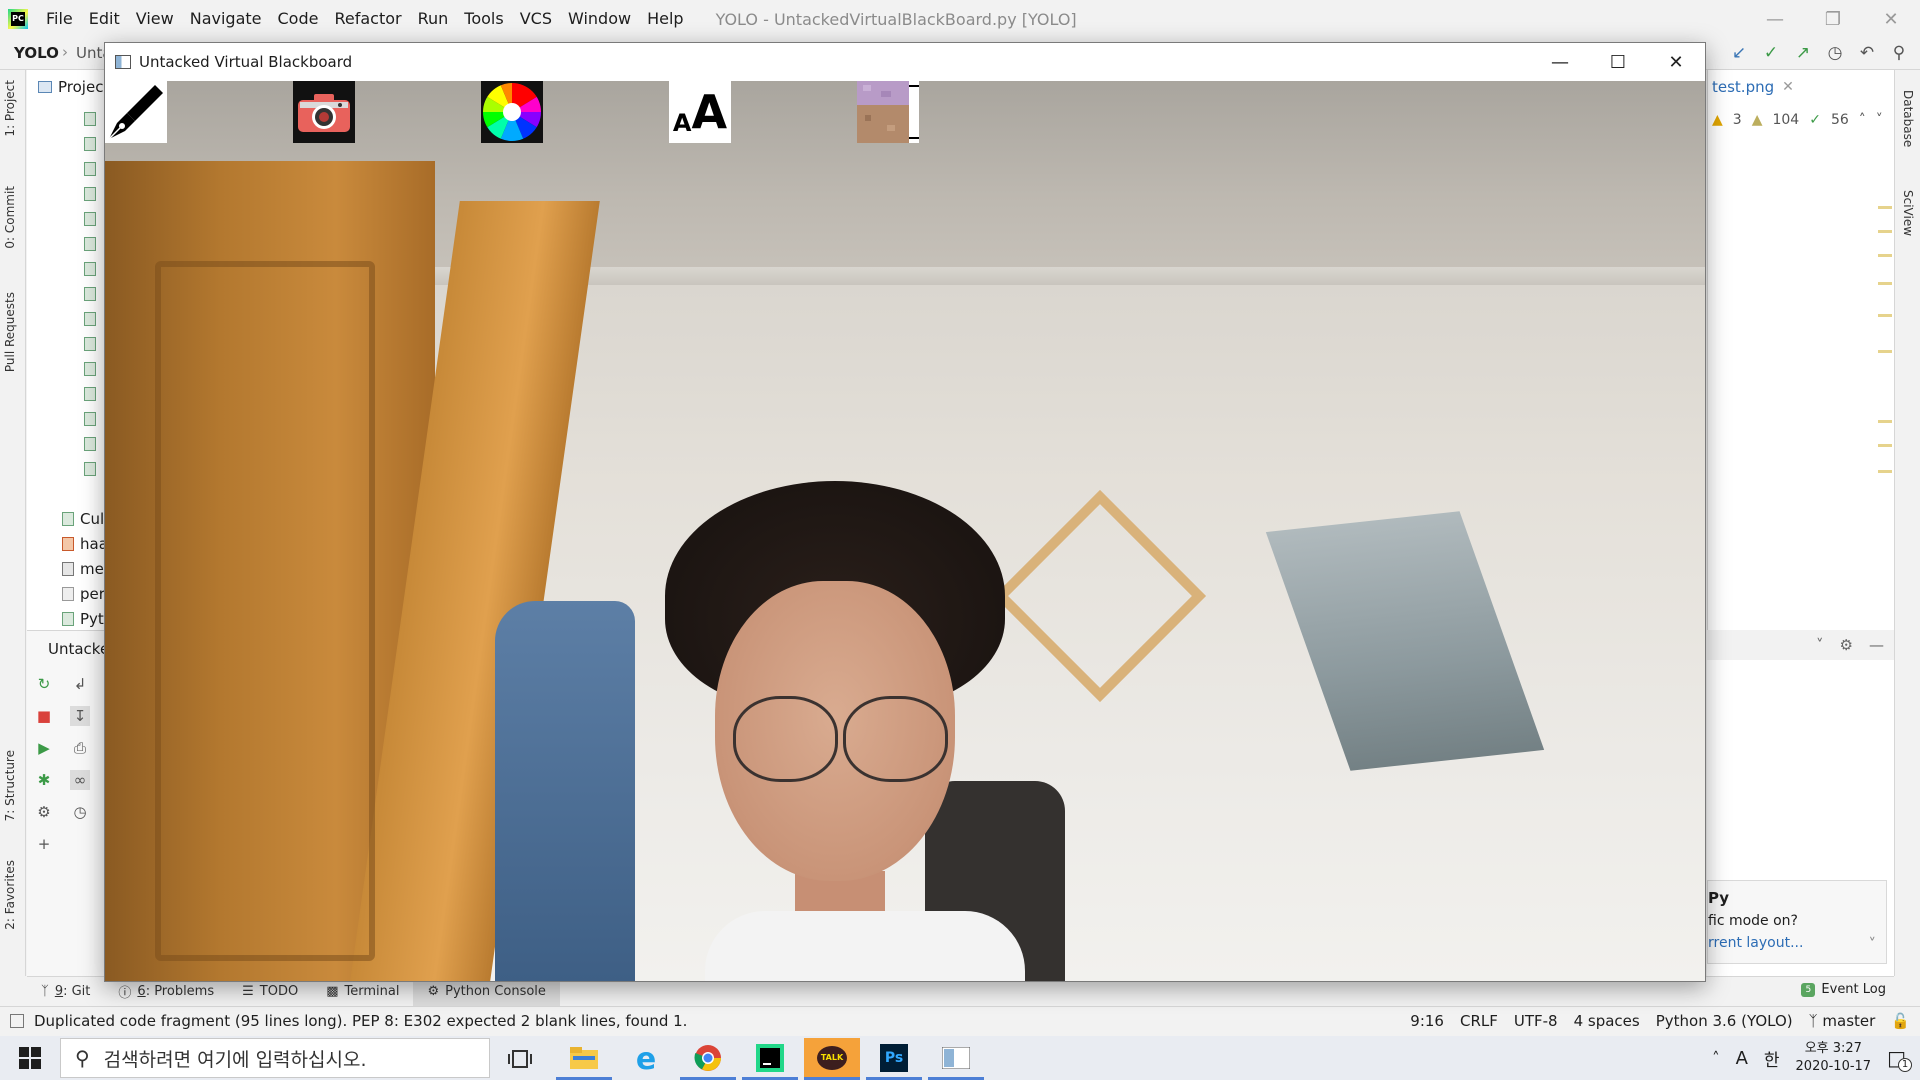  What do you see at coordinates (1607, 1021) in the screenshot?
I see `indent-setting: 4 spaces` at bounding box center [1607, 1021].